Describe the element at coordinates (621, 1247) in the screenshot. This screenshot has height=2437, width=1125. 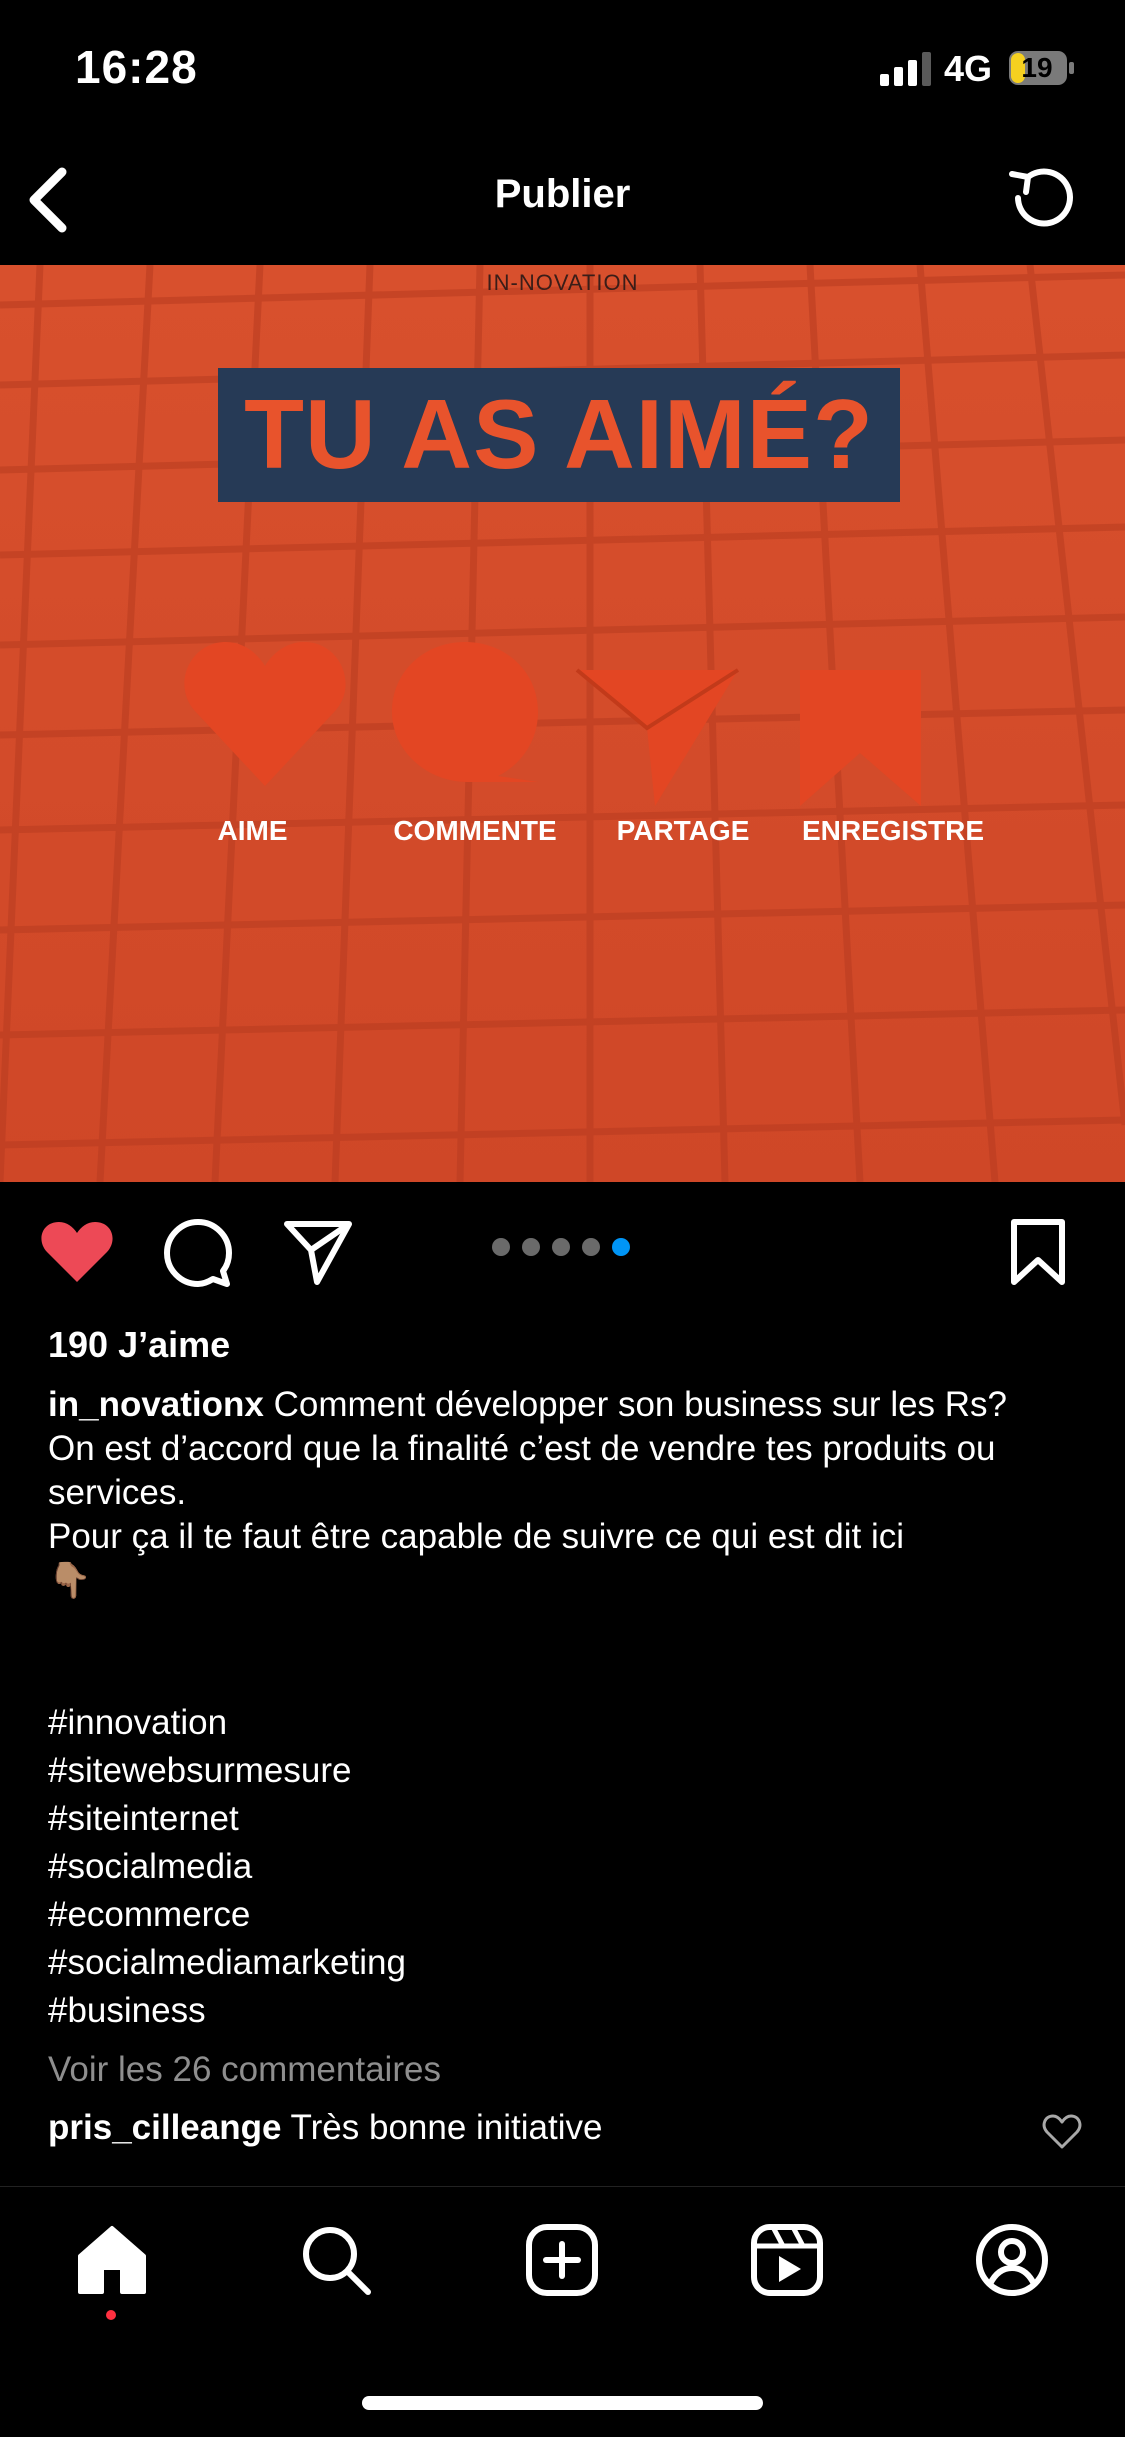
I see `carousel-dot-active` at that location.